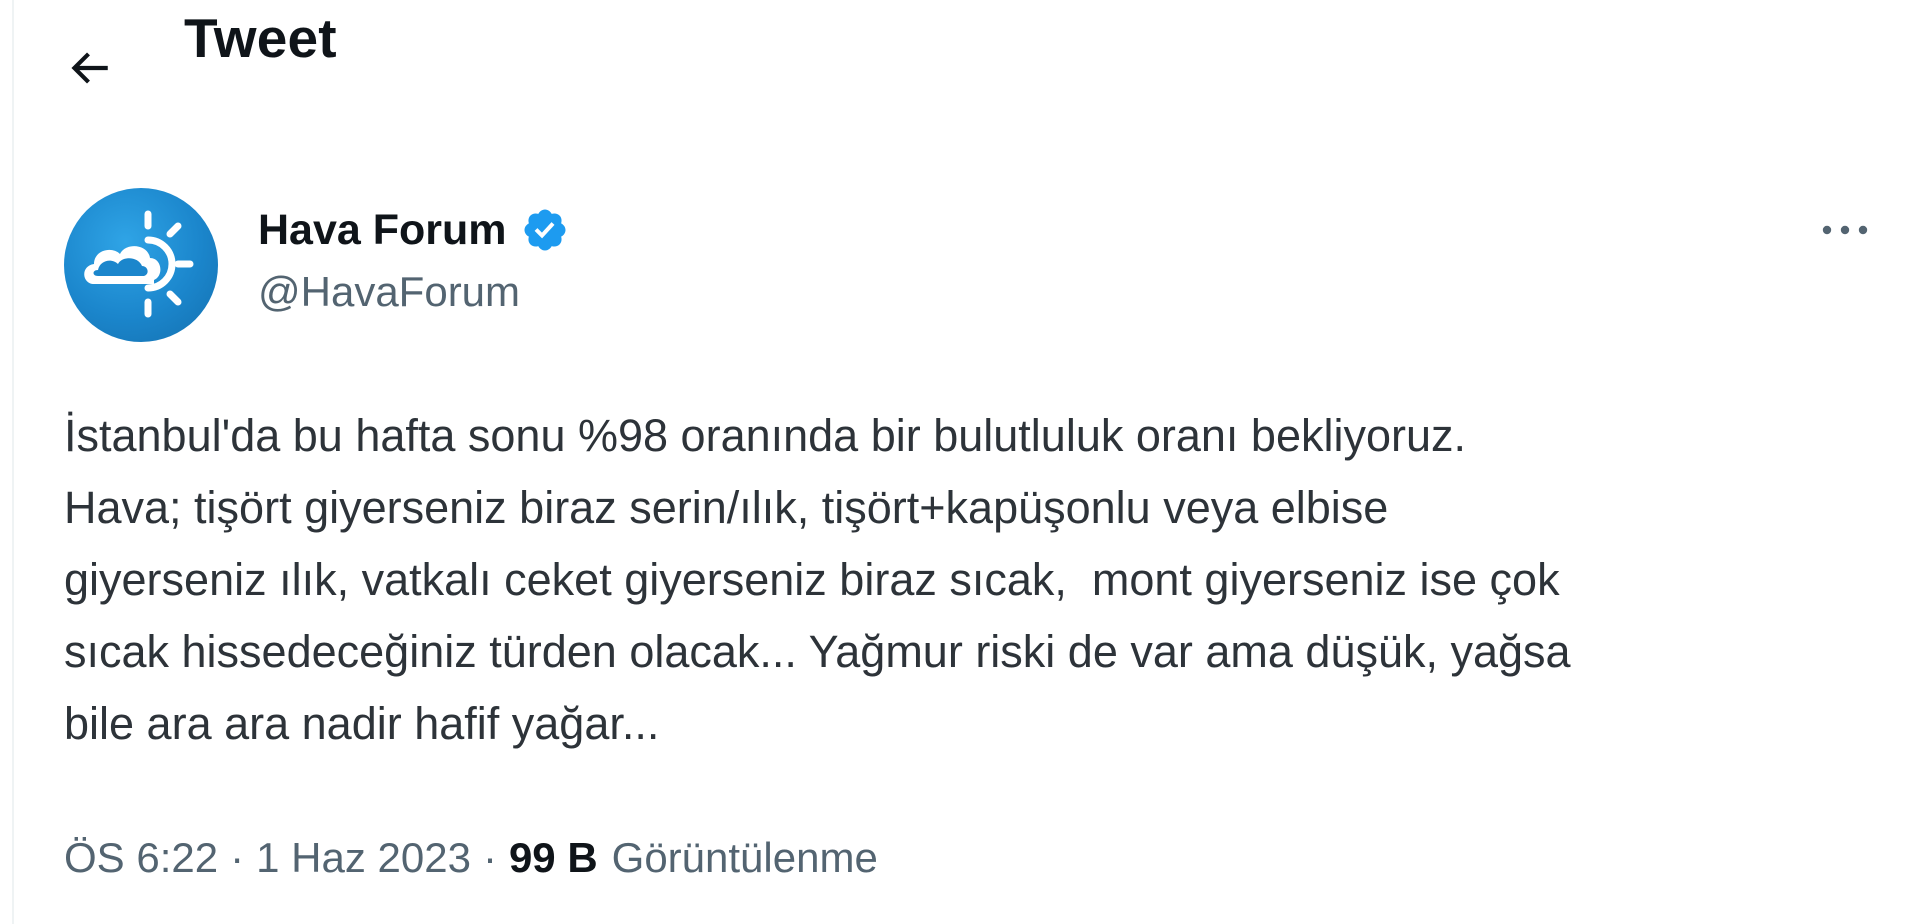 This screenshot has height=924, width=1920. I want to click on more-button, so click(1845, 230).